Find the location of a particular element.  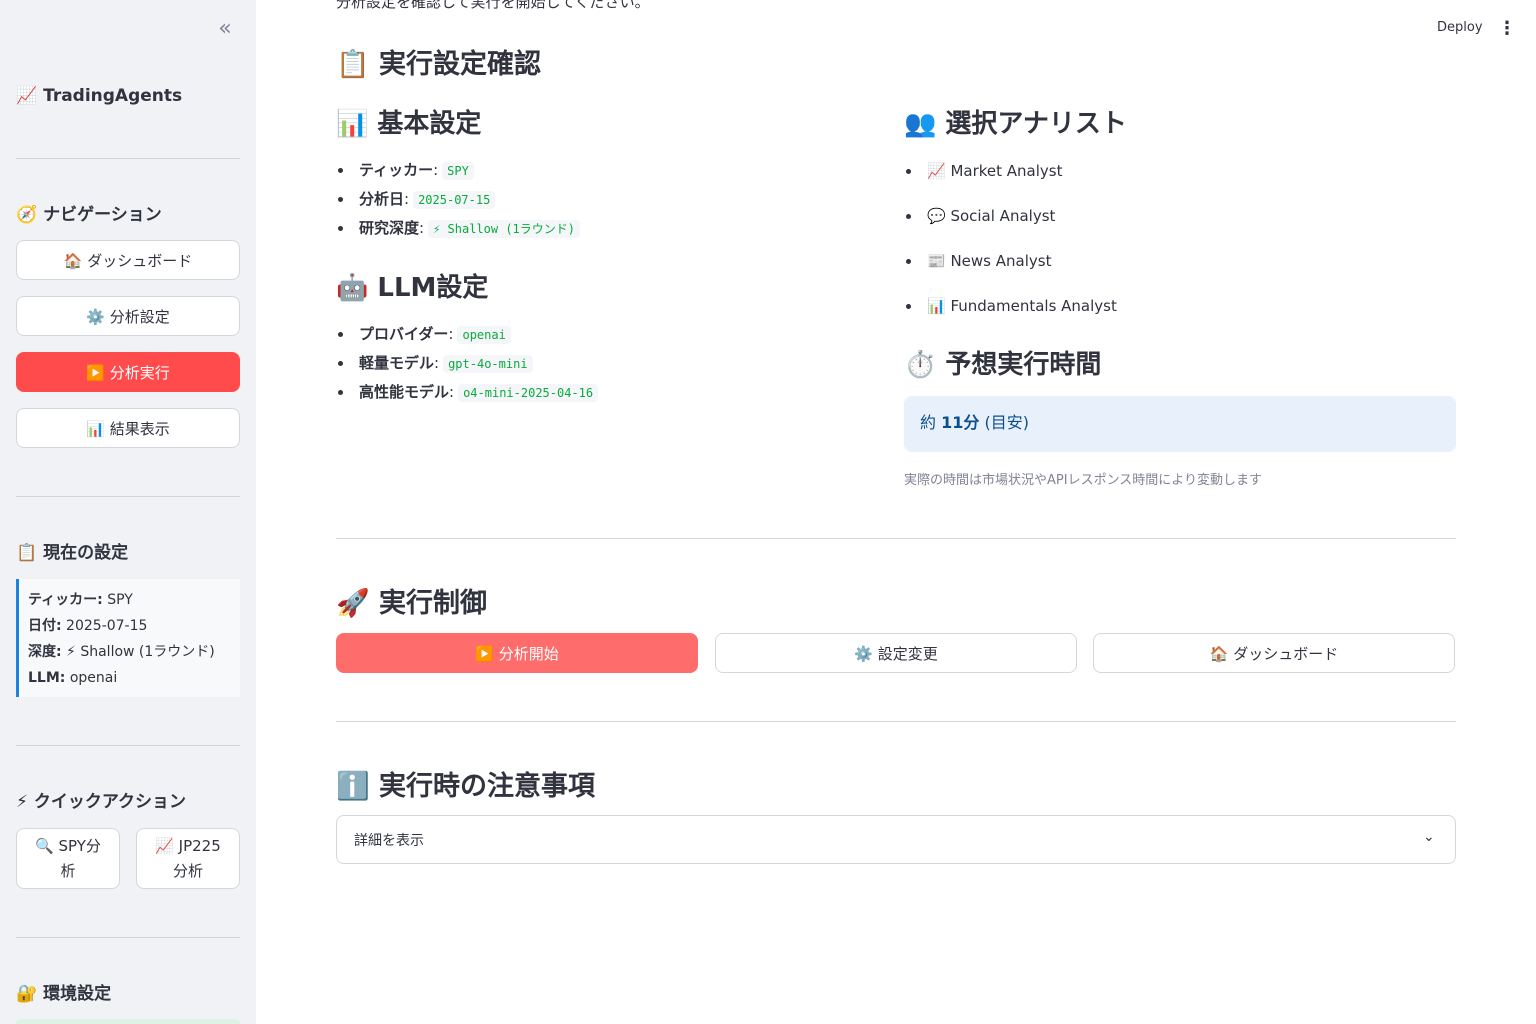

main-menu-icon: ⋮ is located at coordinates (1507, 29).